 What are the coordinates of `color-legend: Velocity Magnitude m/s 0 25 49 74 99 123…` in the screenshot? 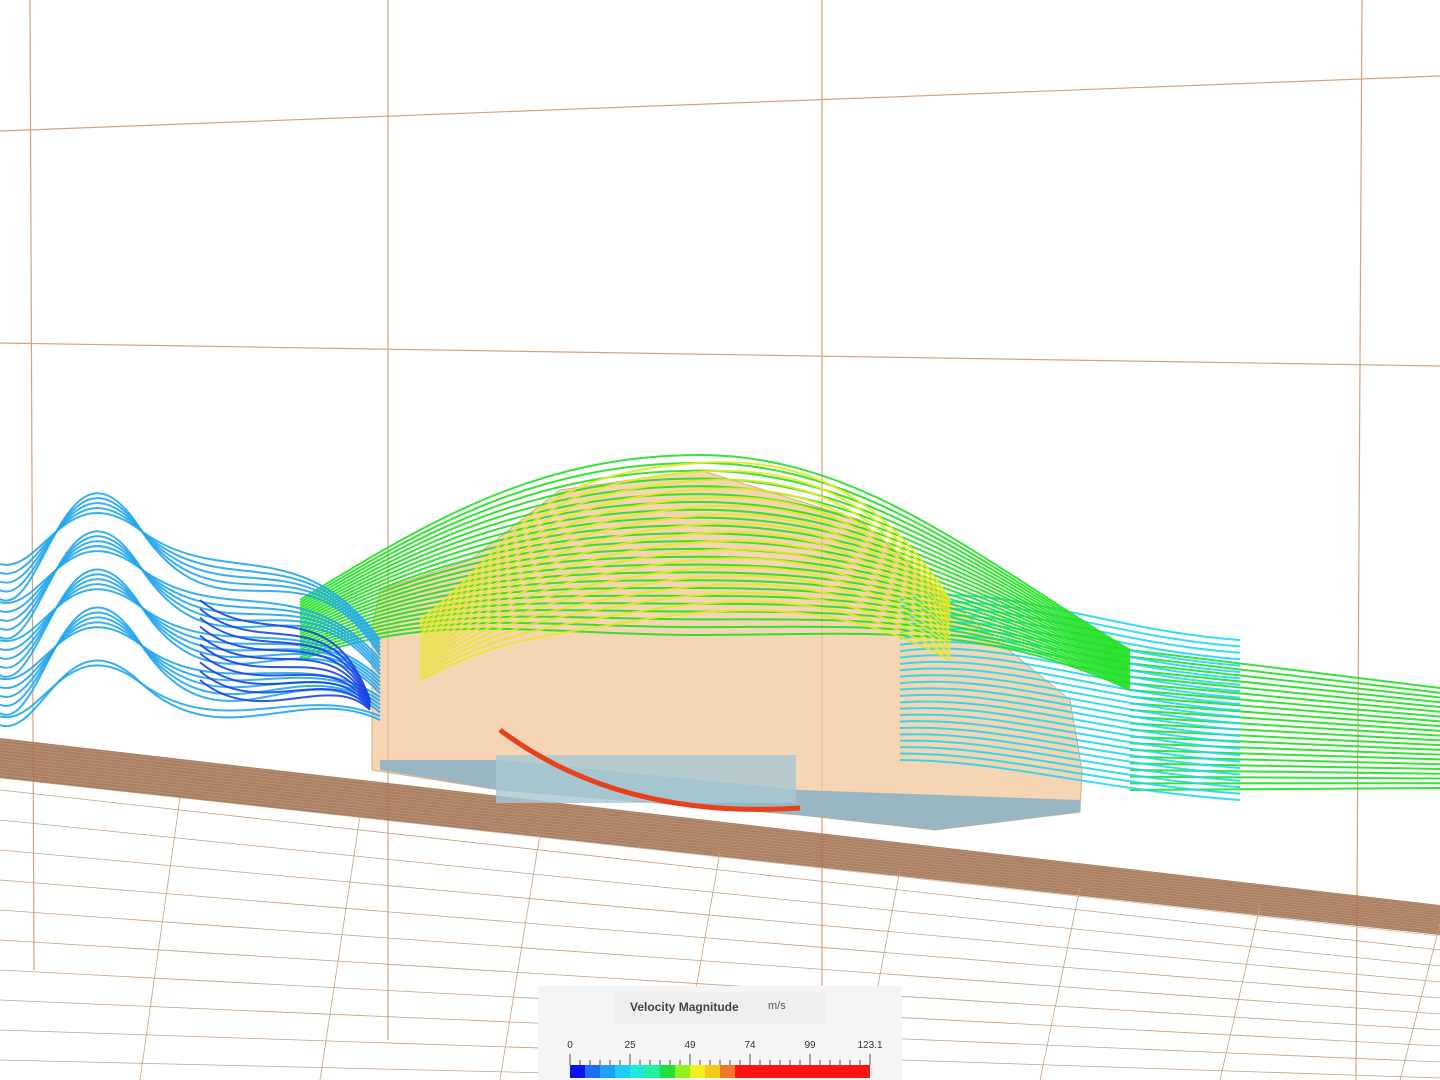 It's located at (720, 1033).